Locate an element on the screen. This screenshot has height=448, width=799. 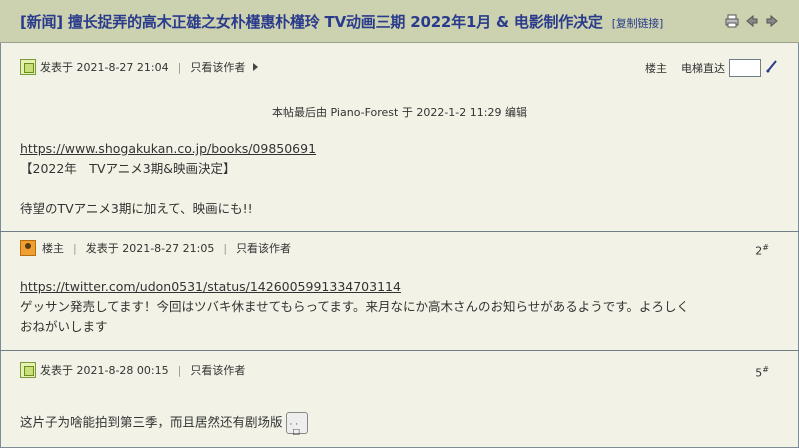
jump-go-icon is located at coordinates (772, 67).